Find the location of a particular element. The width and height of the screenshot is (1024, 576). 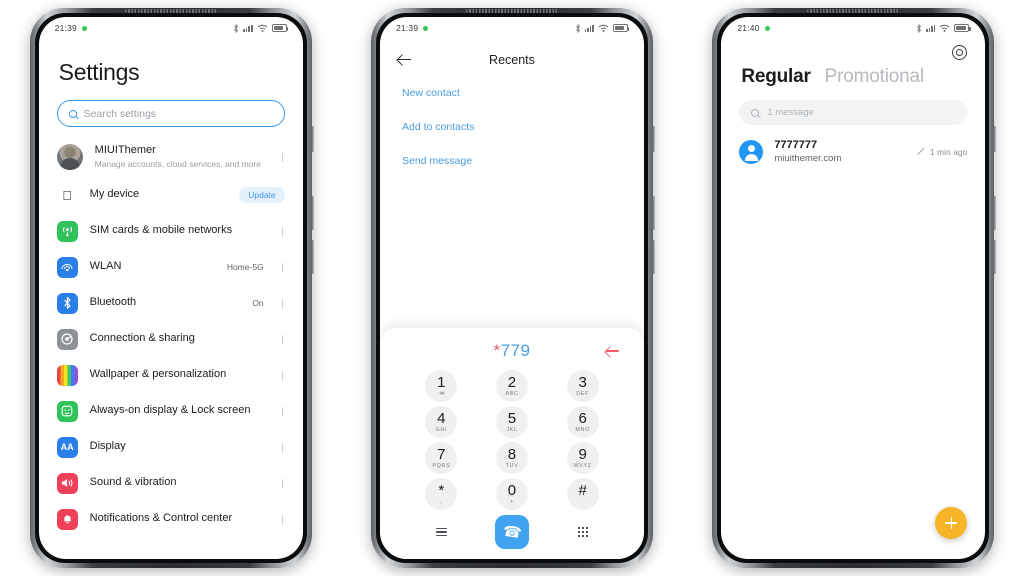

dialpad-key-6: 6 MNO is located at coordinates (582, 422).